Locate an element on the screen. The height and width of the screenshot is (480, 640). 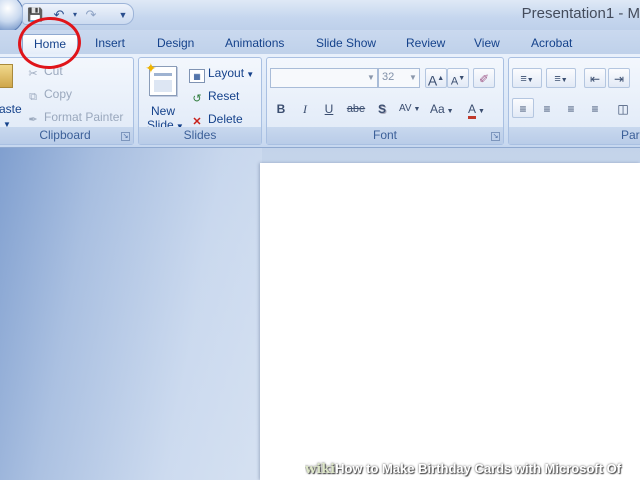
font-name-combo: ▼ is located at coordinates (324, 78).